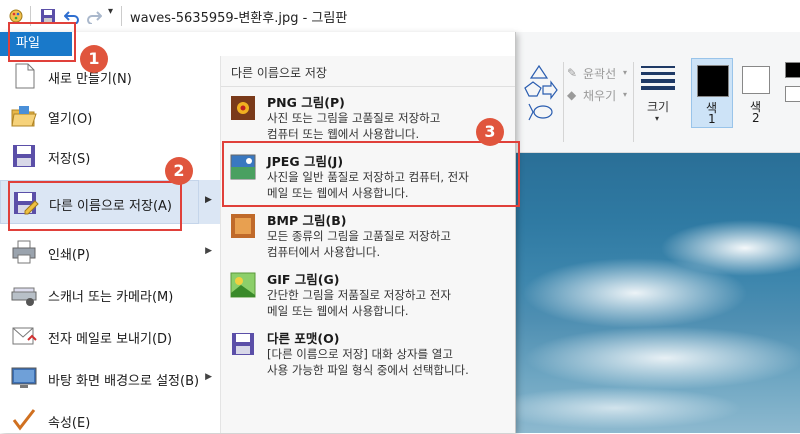 The height and width of the screenshot is (434, 800). What do you see at coordinates (539, 97) in the screenshot?
I see `shapes-gallery` at bounding box center [539, 97].